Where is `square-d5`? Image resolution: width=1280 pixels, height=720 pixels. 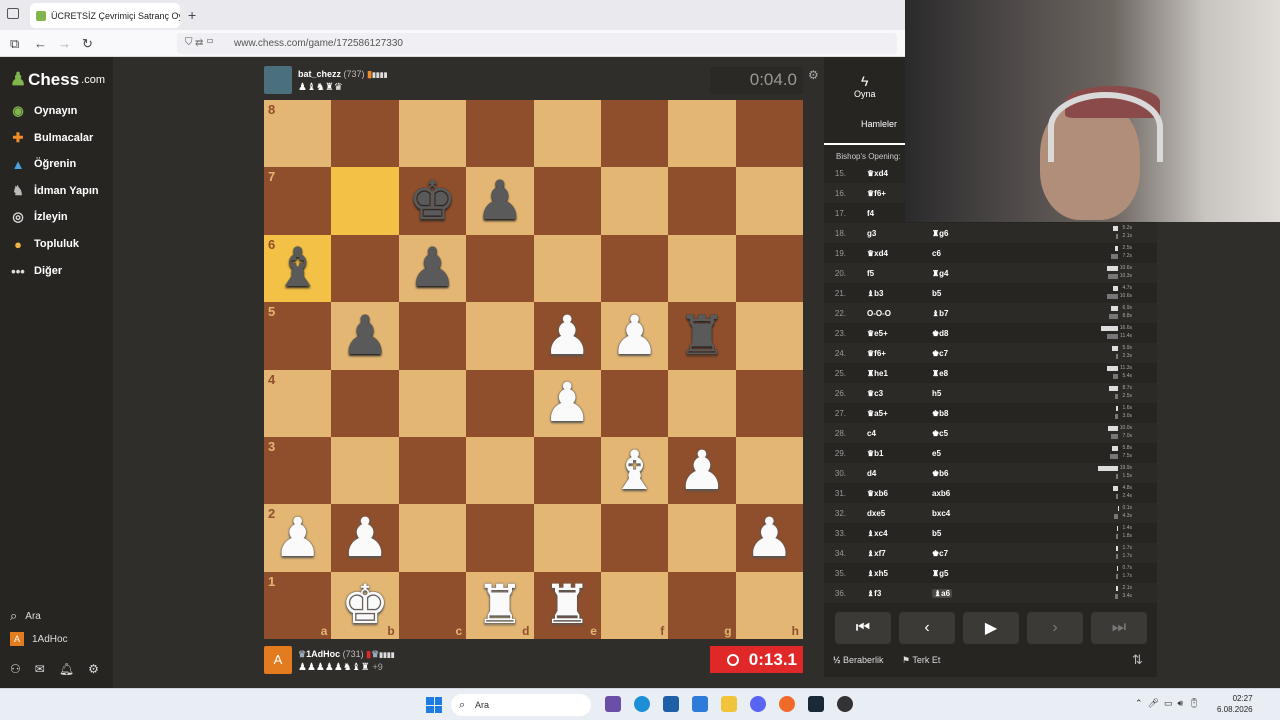 square-d5 is located at coordinates (500, 336).